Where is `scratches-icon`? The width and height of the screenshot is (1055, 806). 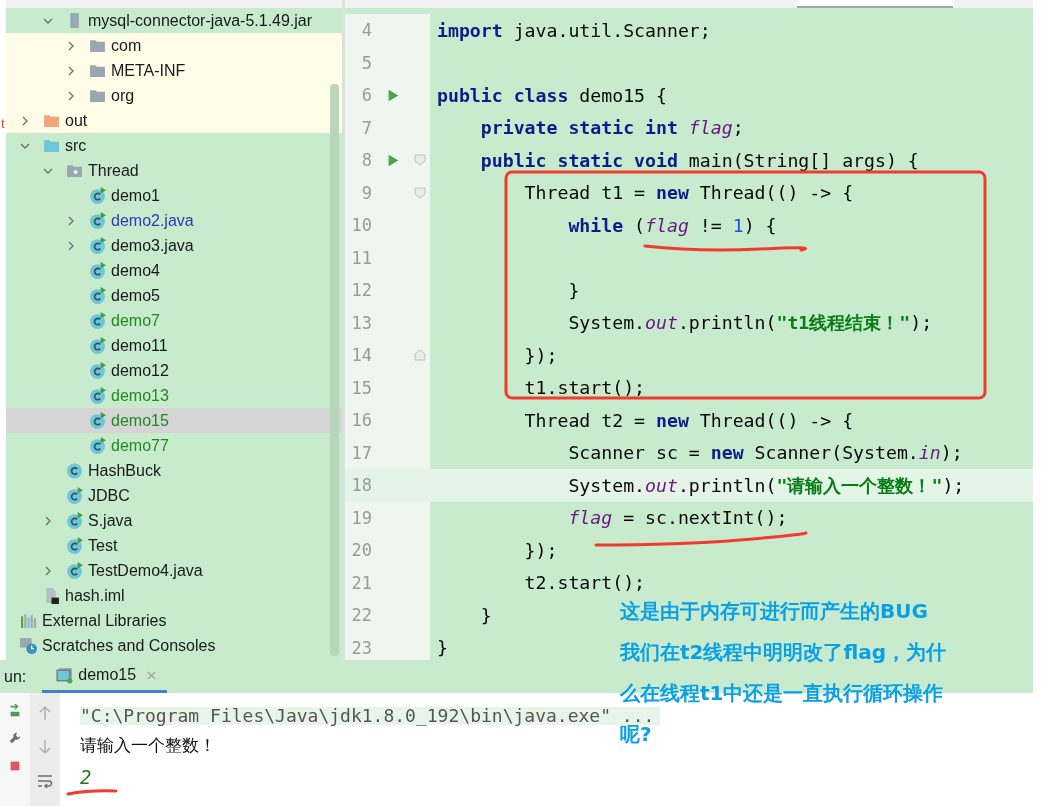
scratches-icon is located at coordinates (28, 645).